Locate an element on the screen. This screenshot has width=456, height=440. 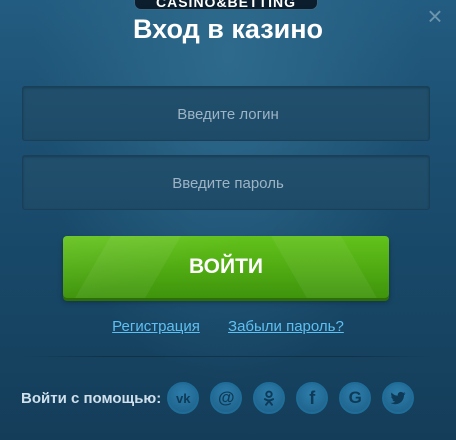
register-link: Регистрация is located at coordinates (156, 326).